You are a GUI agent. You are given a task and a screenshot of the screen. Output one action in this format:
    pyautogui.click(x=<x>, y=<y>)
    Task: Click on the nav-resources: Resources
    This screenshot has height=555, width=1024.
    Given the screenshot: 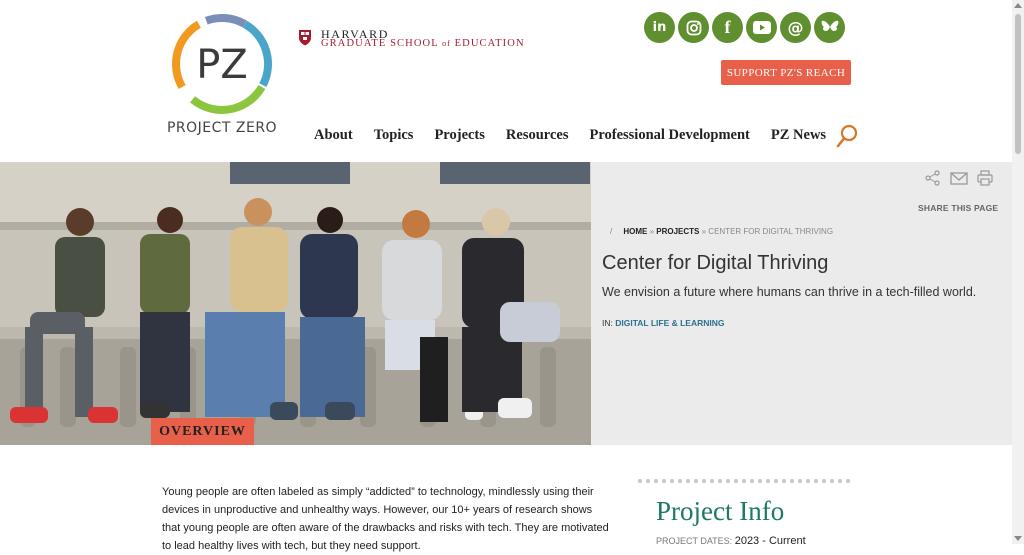 What is the action you would take?
    pyautogui.click(x=537, y=135)
    